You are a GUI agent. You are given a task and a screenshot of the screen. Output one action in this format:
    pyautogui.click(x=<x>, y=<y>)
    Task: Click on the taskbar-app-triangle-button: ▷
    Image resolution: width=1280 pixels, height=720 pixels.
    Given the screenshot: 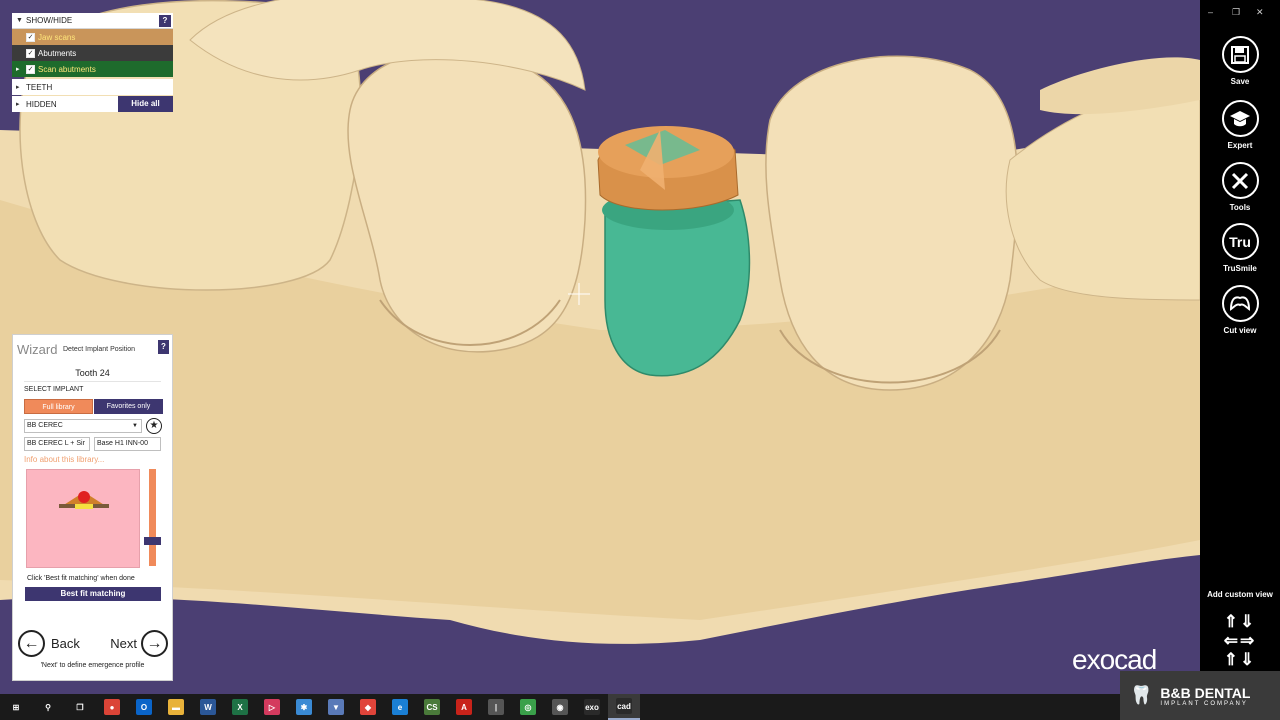 What is the action you would take?
    pyautogui.click(x=272, y=707)
    